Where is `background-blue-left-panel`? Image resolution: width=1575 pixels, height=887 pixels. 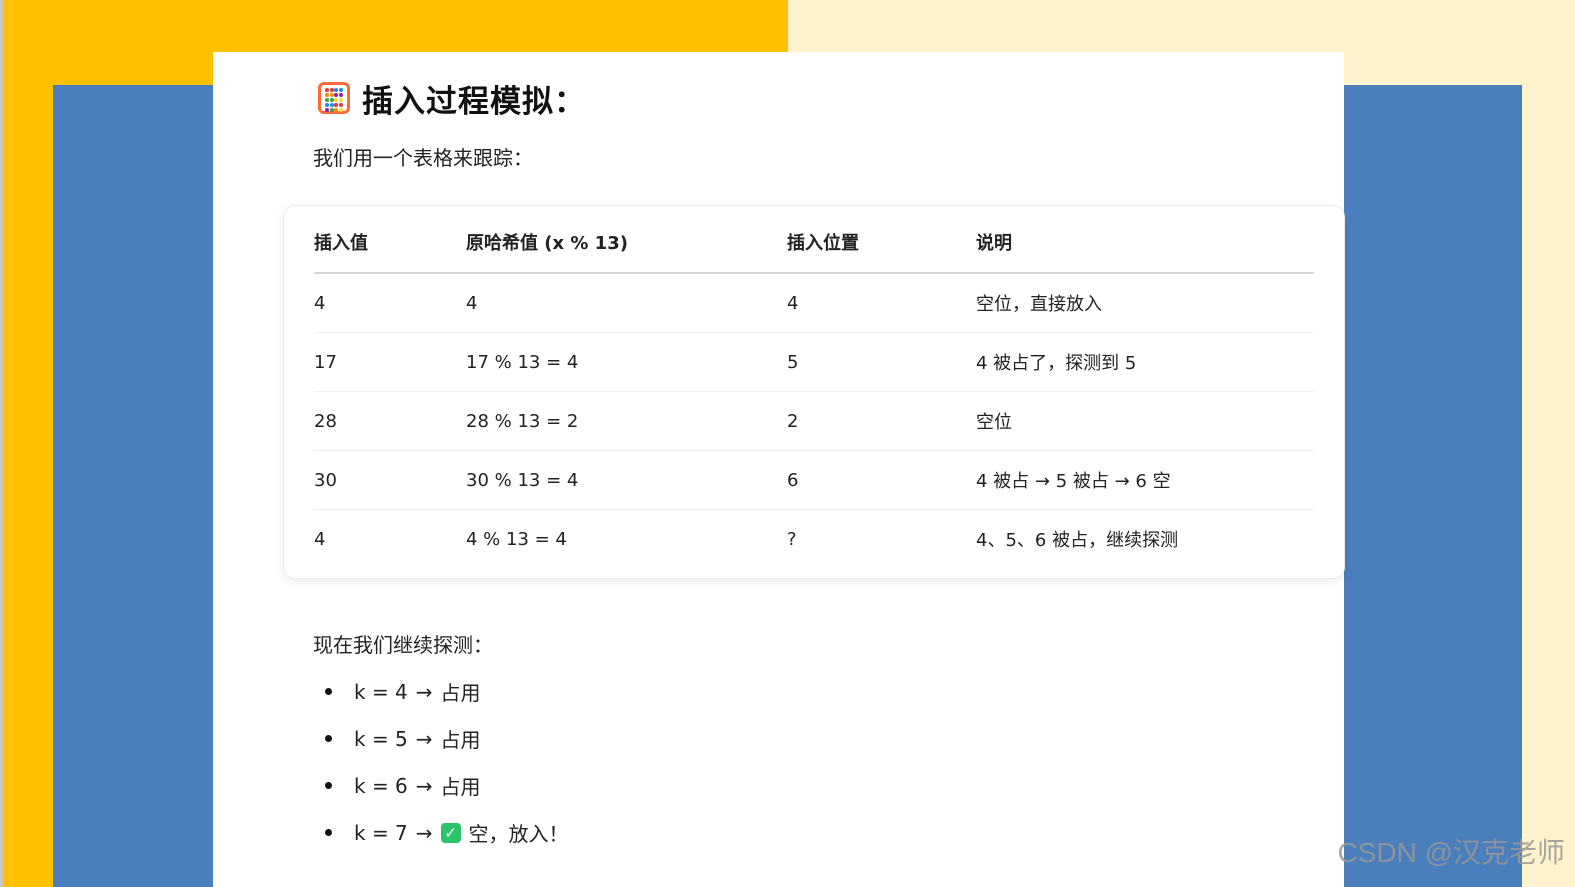
background-blue-left-panel is located at coordinates (138, 486).